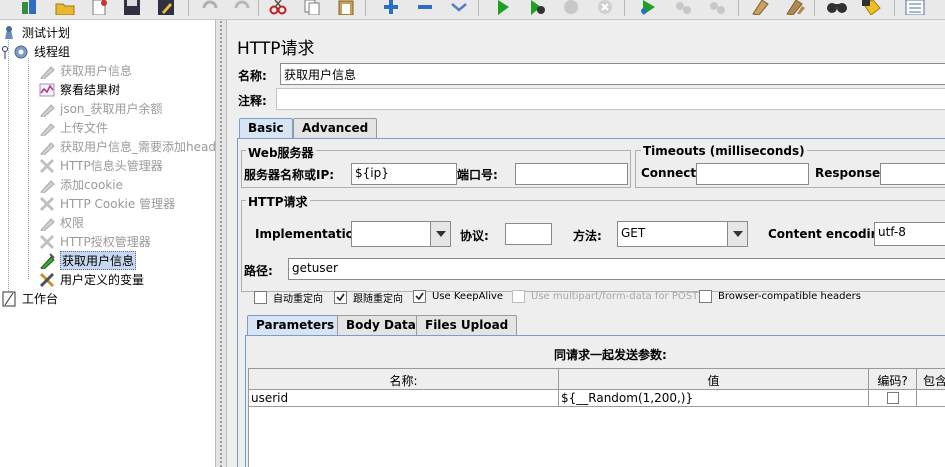 The image size is (945, 467). What do you see at coordinates (714, 379) in the screenshot?
I see `column-header-value: 值` at bounding box center [714, 379].